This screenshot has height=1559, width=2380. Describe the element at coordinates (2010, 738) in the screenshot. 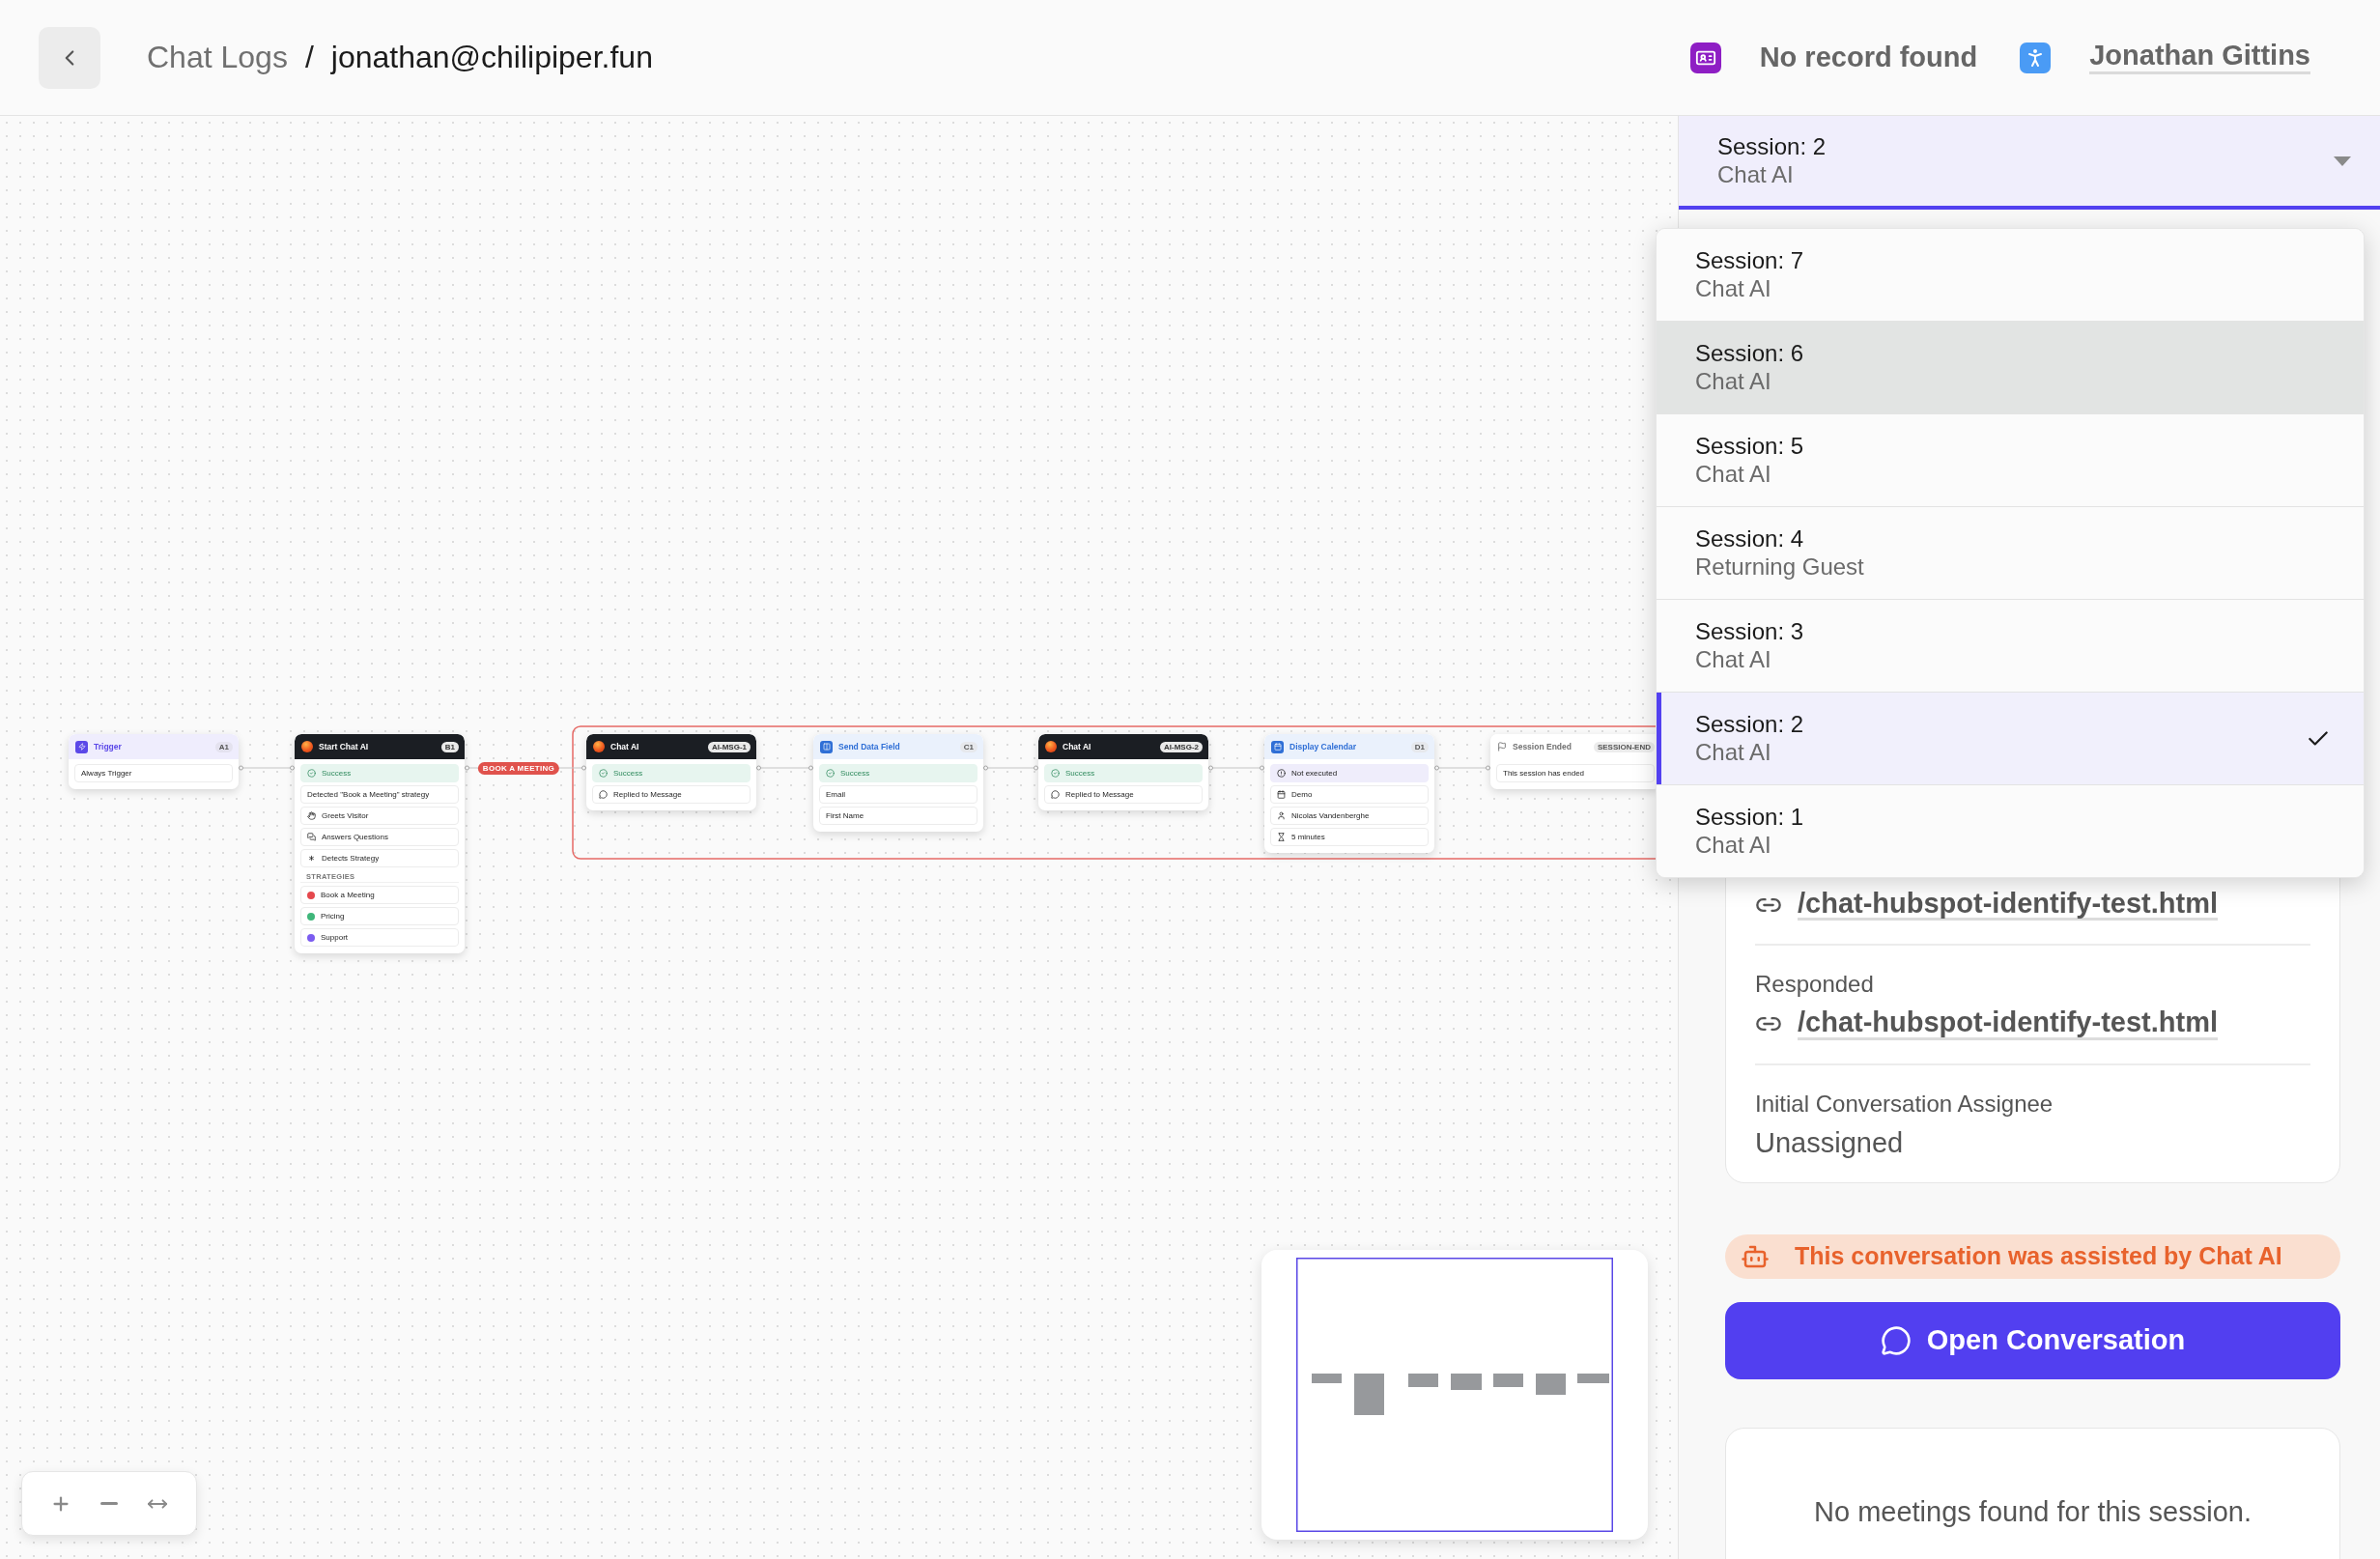

I see `session-option: Session: 2 Chat AI` at that location.